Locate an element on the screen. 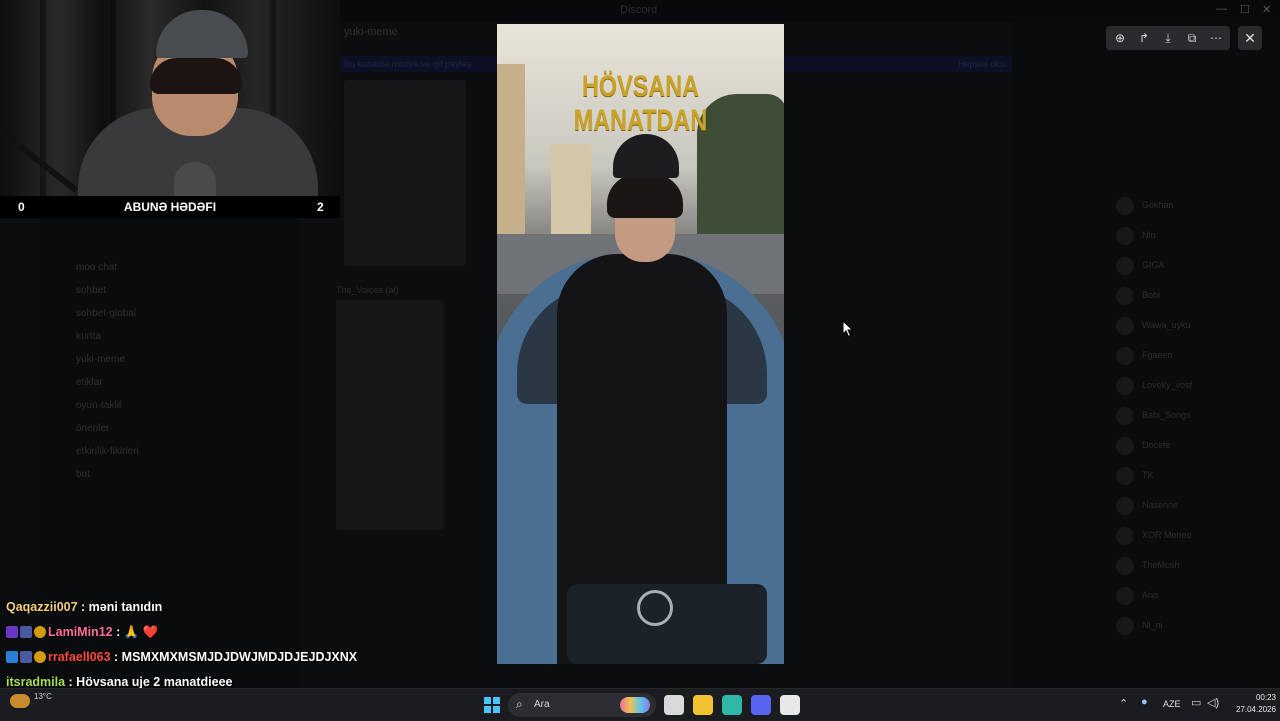 This screenshot has width=1280, height=721. task-view-icon is located at coordinates (674, 705).